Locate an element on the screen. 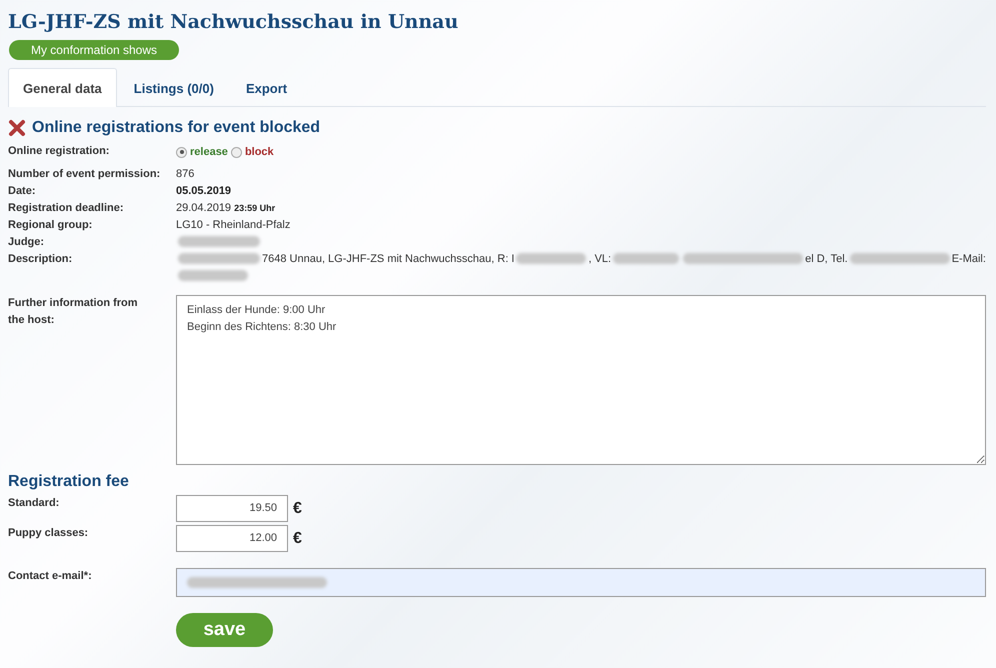  description-text: 29.04.2019 is located at coordinates (204, 208).